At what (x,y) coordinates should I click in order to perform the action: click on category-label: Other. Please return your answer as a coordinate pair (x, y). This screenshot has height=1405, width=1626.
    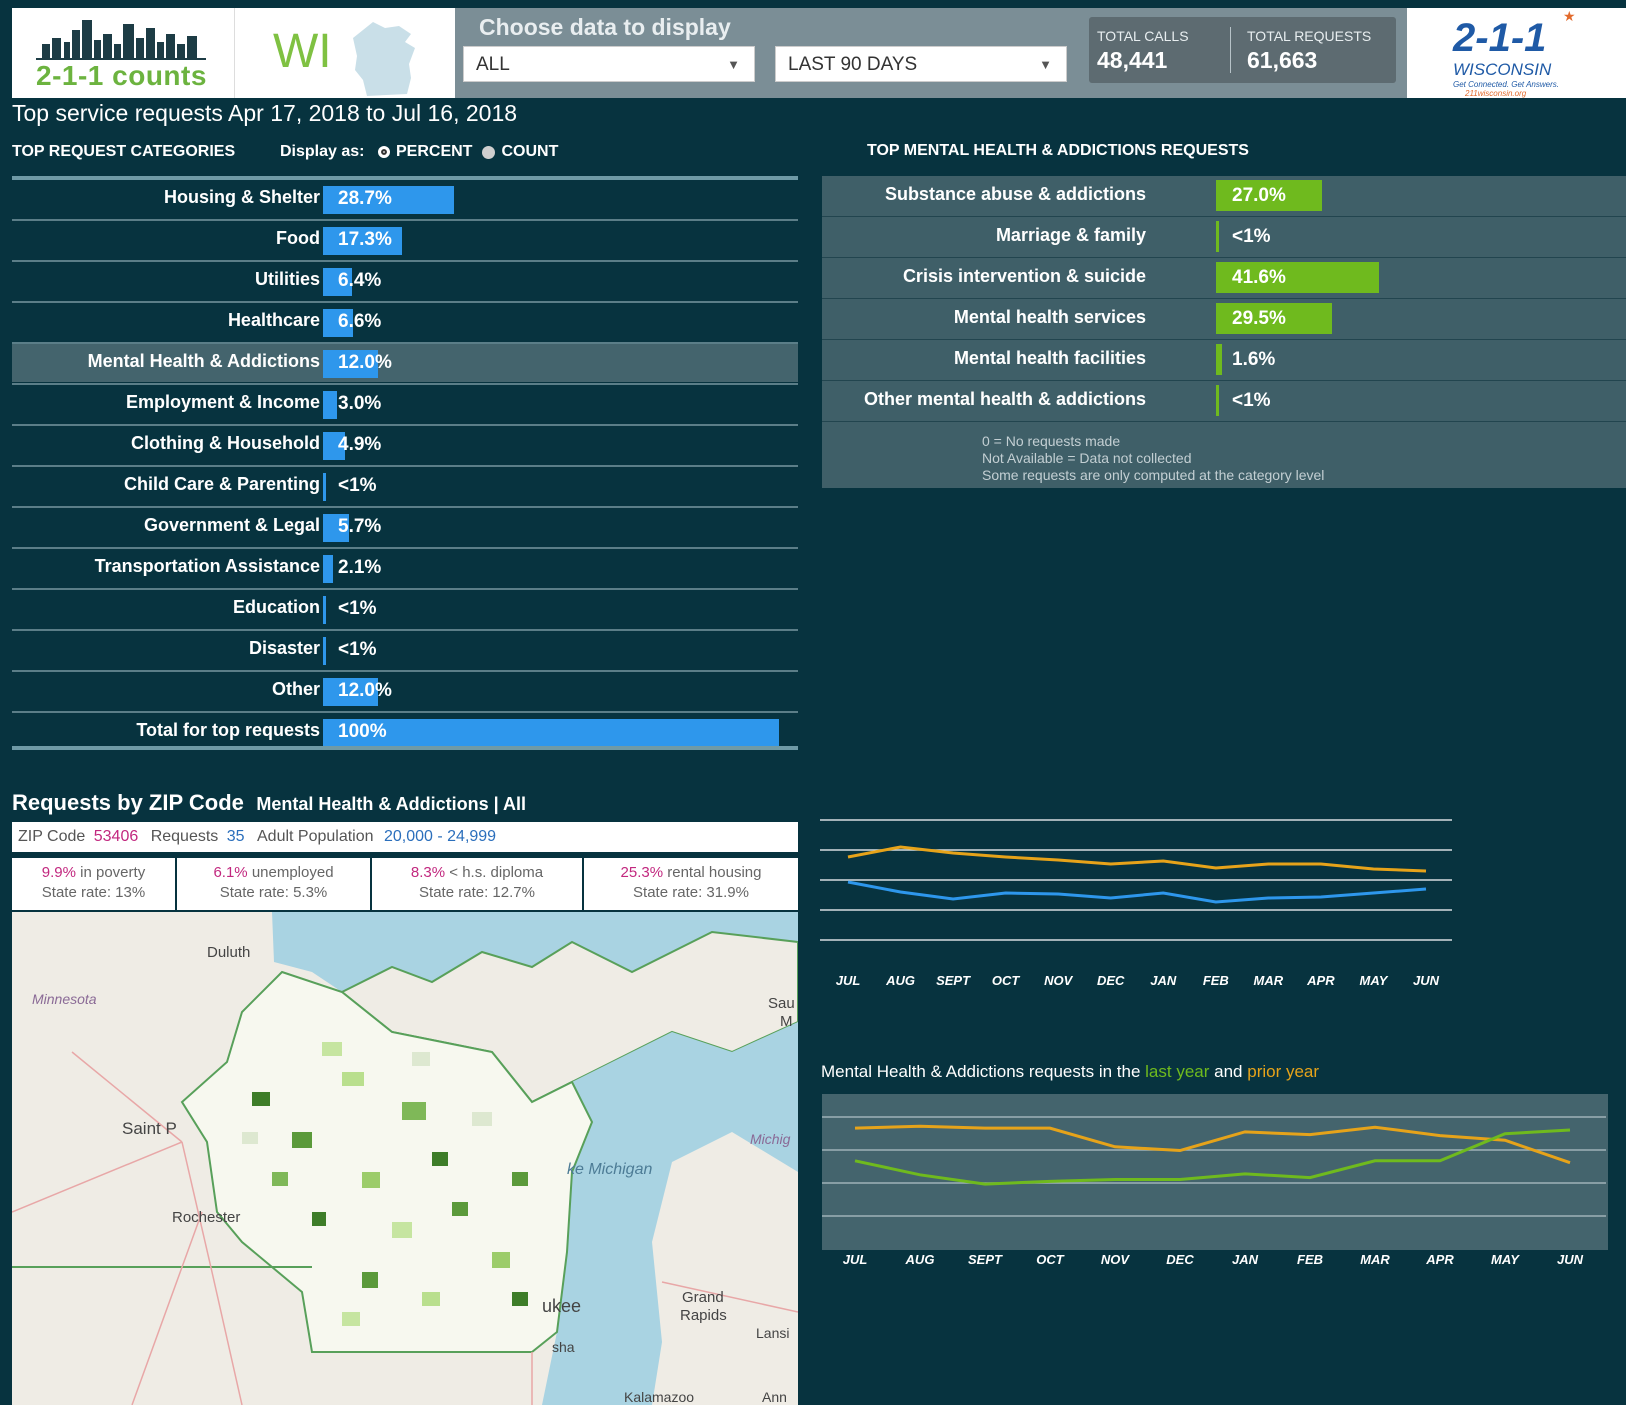
    Looking at the image, I should click on (295, 689).